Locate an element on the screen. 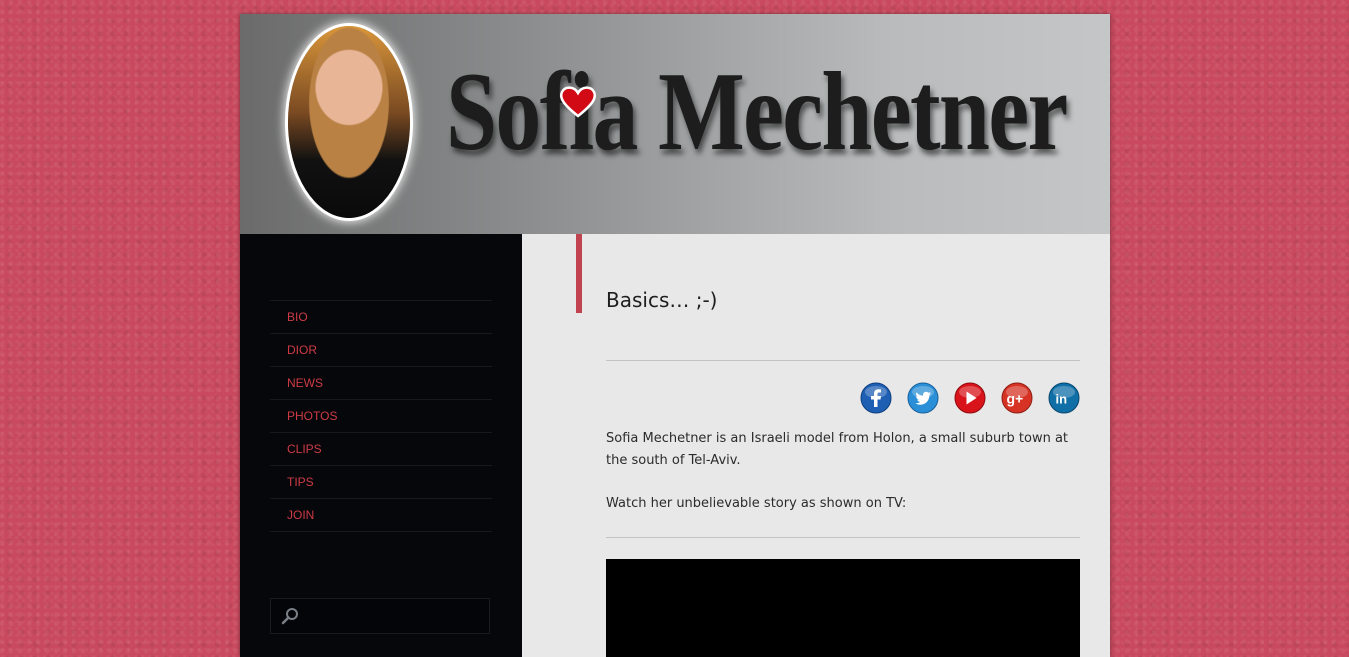 The height and width of the screenshot is (657, 1349). twitter-icon is located at coordinates (923, 398).